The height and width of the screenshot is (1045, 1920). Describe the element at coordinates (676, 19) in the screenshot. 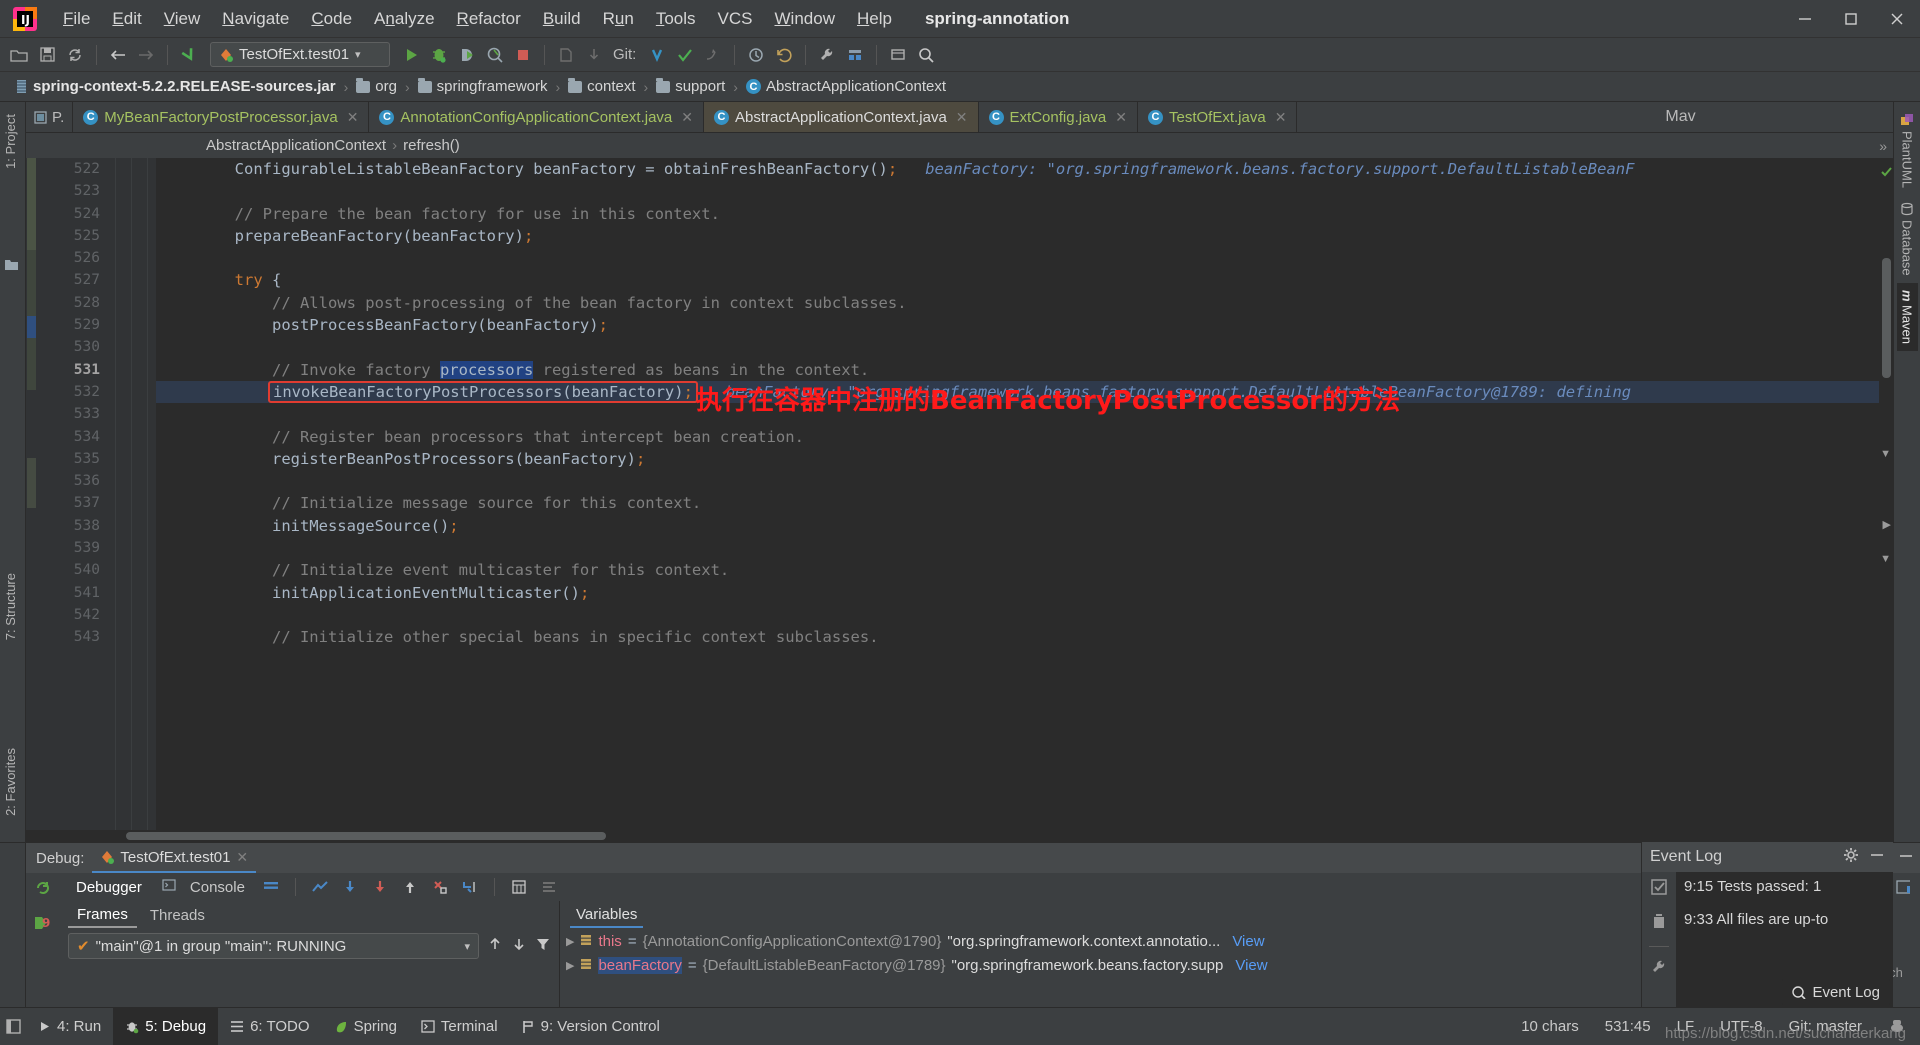

I see `menu-item-tools: Tools` at that location.